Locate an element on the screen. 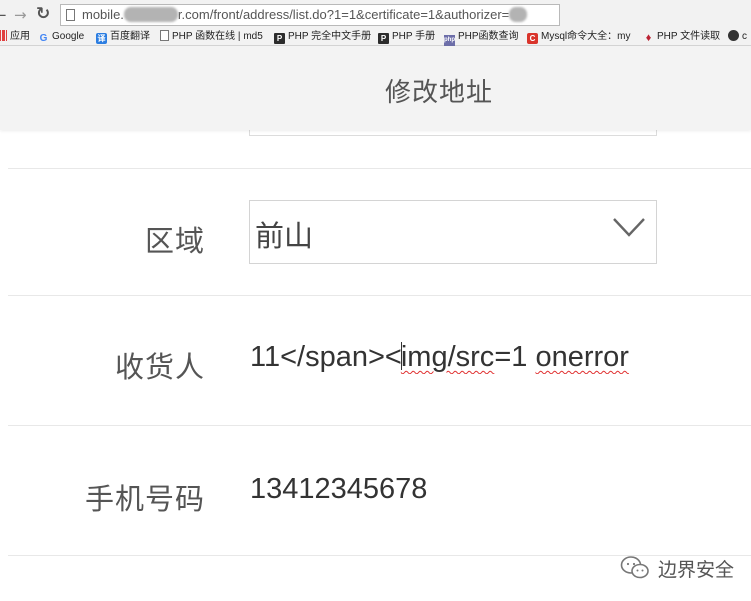 Image resolution: width=751 pixels, height=601 pixels. page-title: 修改地址 is located at coordinates (438, 93).